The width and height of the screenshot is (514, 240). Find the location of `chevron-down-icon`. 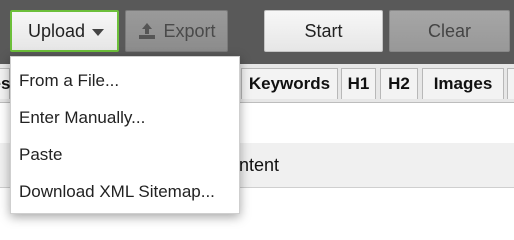

chevron-down-icon is located at coordinates (98, 32).